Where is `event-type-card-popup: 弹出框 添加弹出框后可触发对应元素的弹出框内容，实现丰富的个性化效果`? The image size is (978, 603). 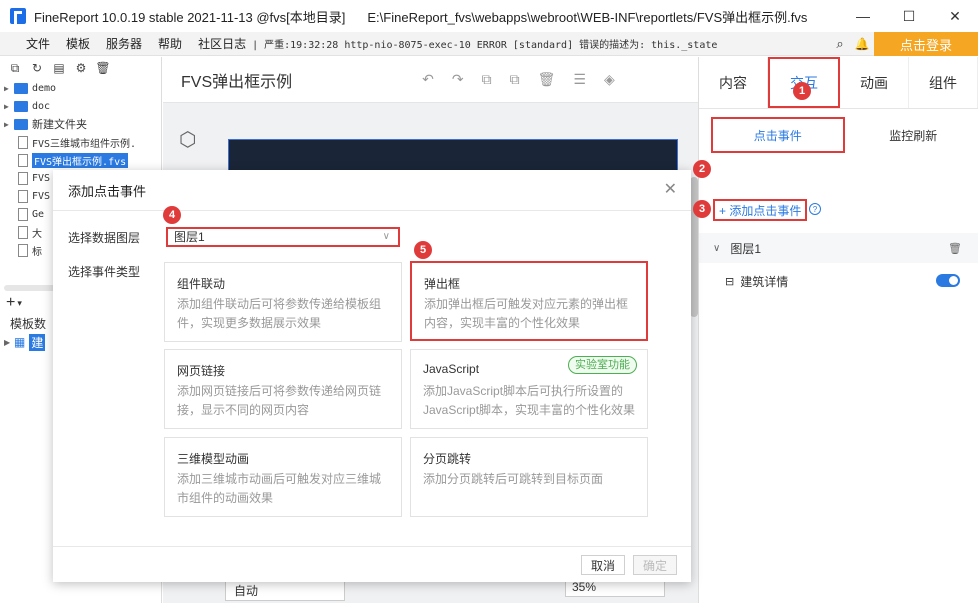
event-type-card-popup: 弹出框 添加弹出框后可触发对应元素的弹出框内容，实现丰富的个性化效果 is located at coordinates (529, 301).